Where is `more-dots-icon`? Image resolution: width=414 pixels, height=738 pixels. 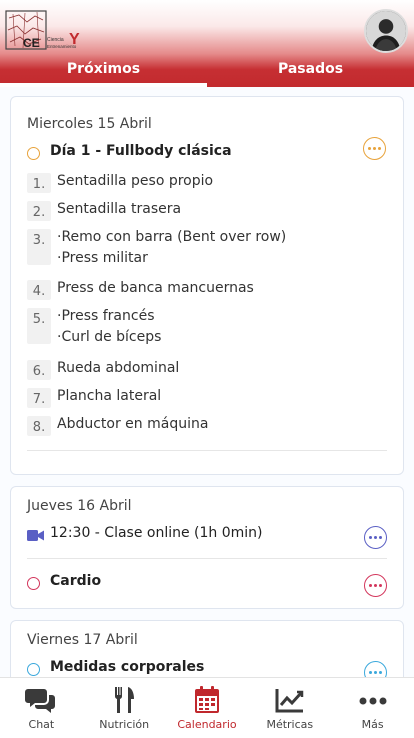 more-dots-icon is located at coordinates (373, 701).